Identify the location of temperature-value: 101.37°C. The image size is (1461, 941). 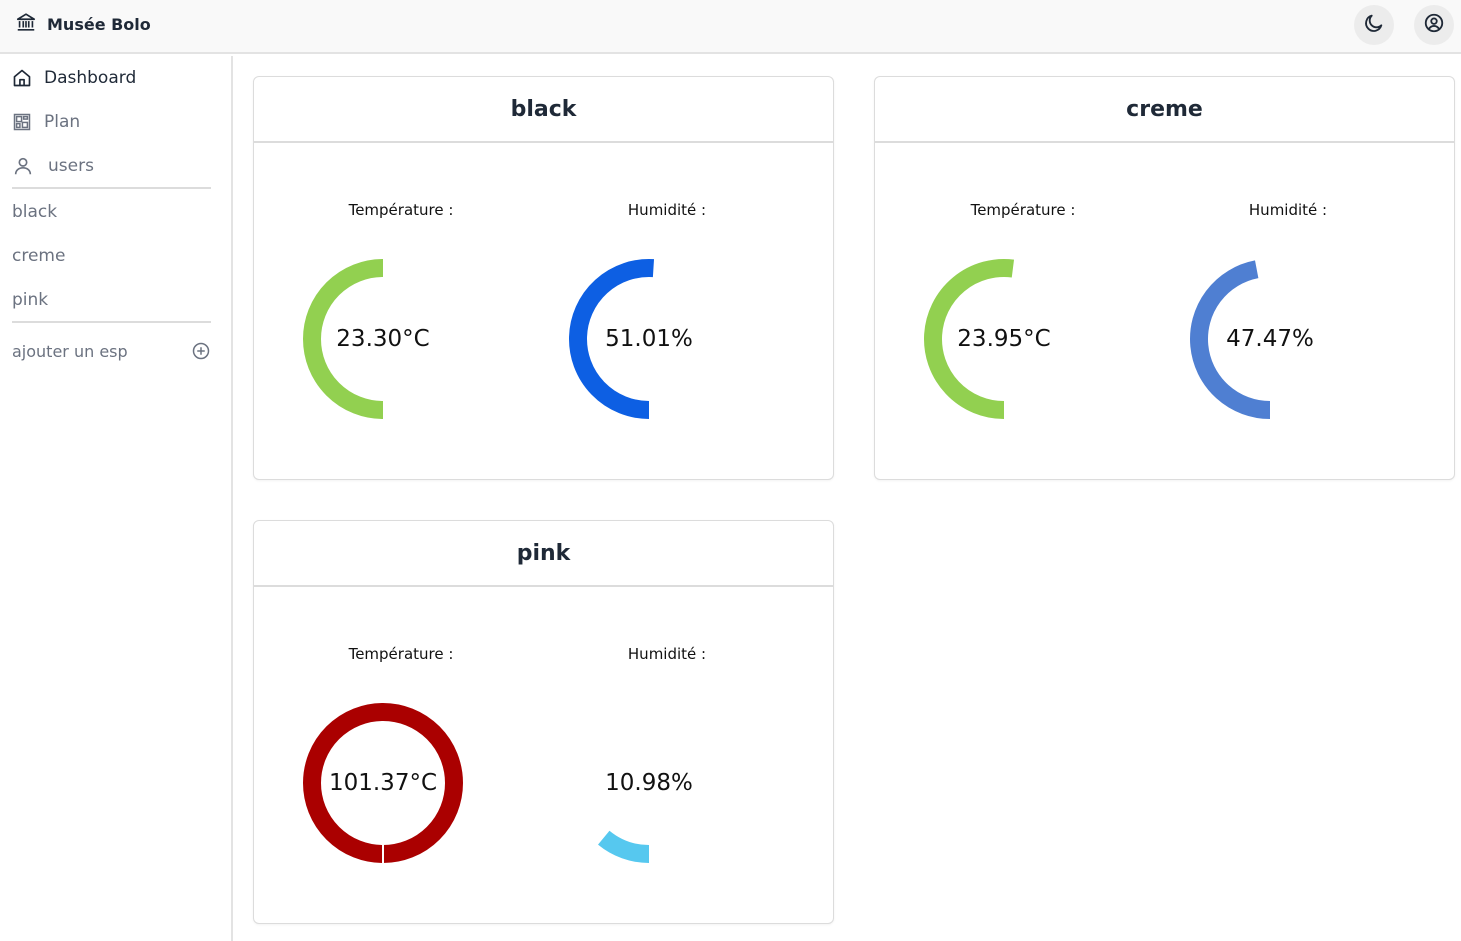
(383, 783).